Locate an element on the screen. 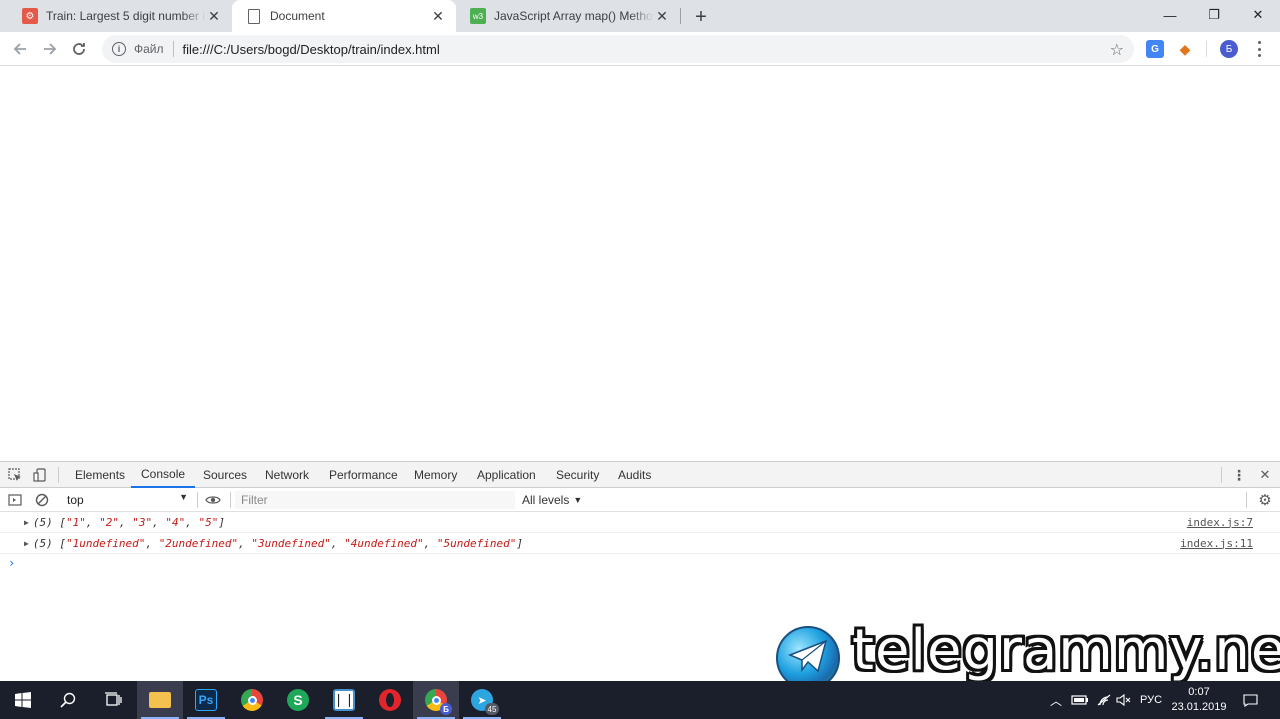  devtools-tab-sources: Sources is located at coordinates (225, 475).